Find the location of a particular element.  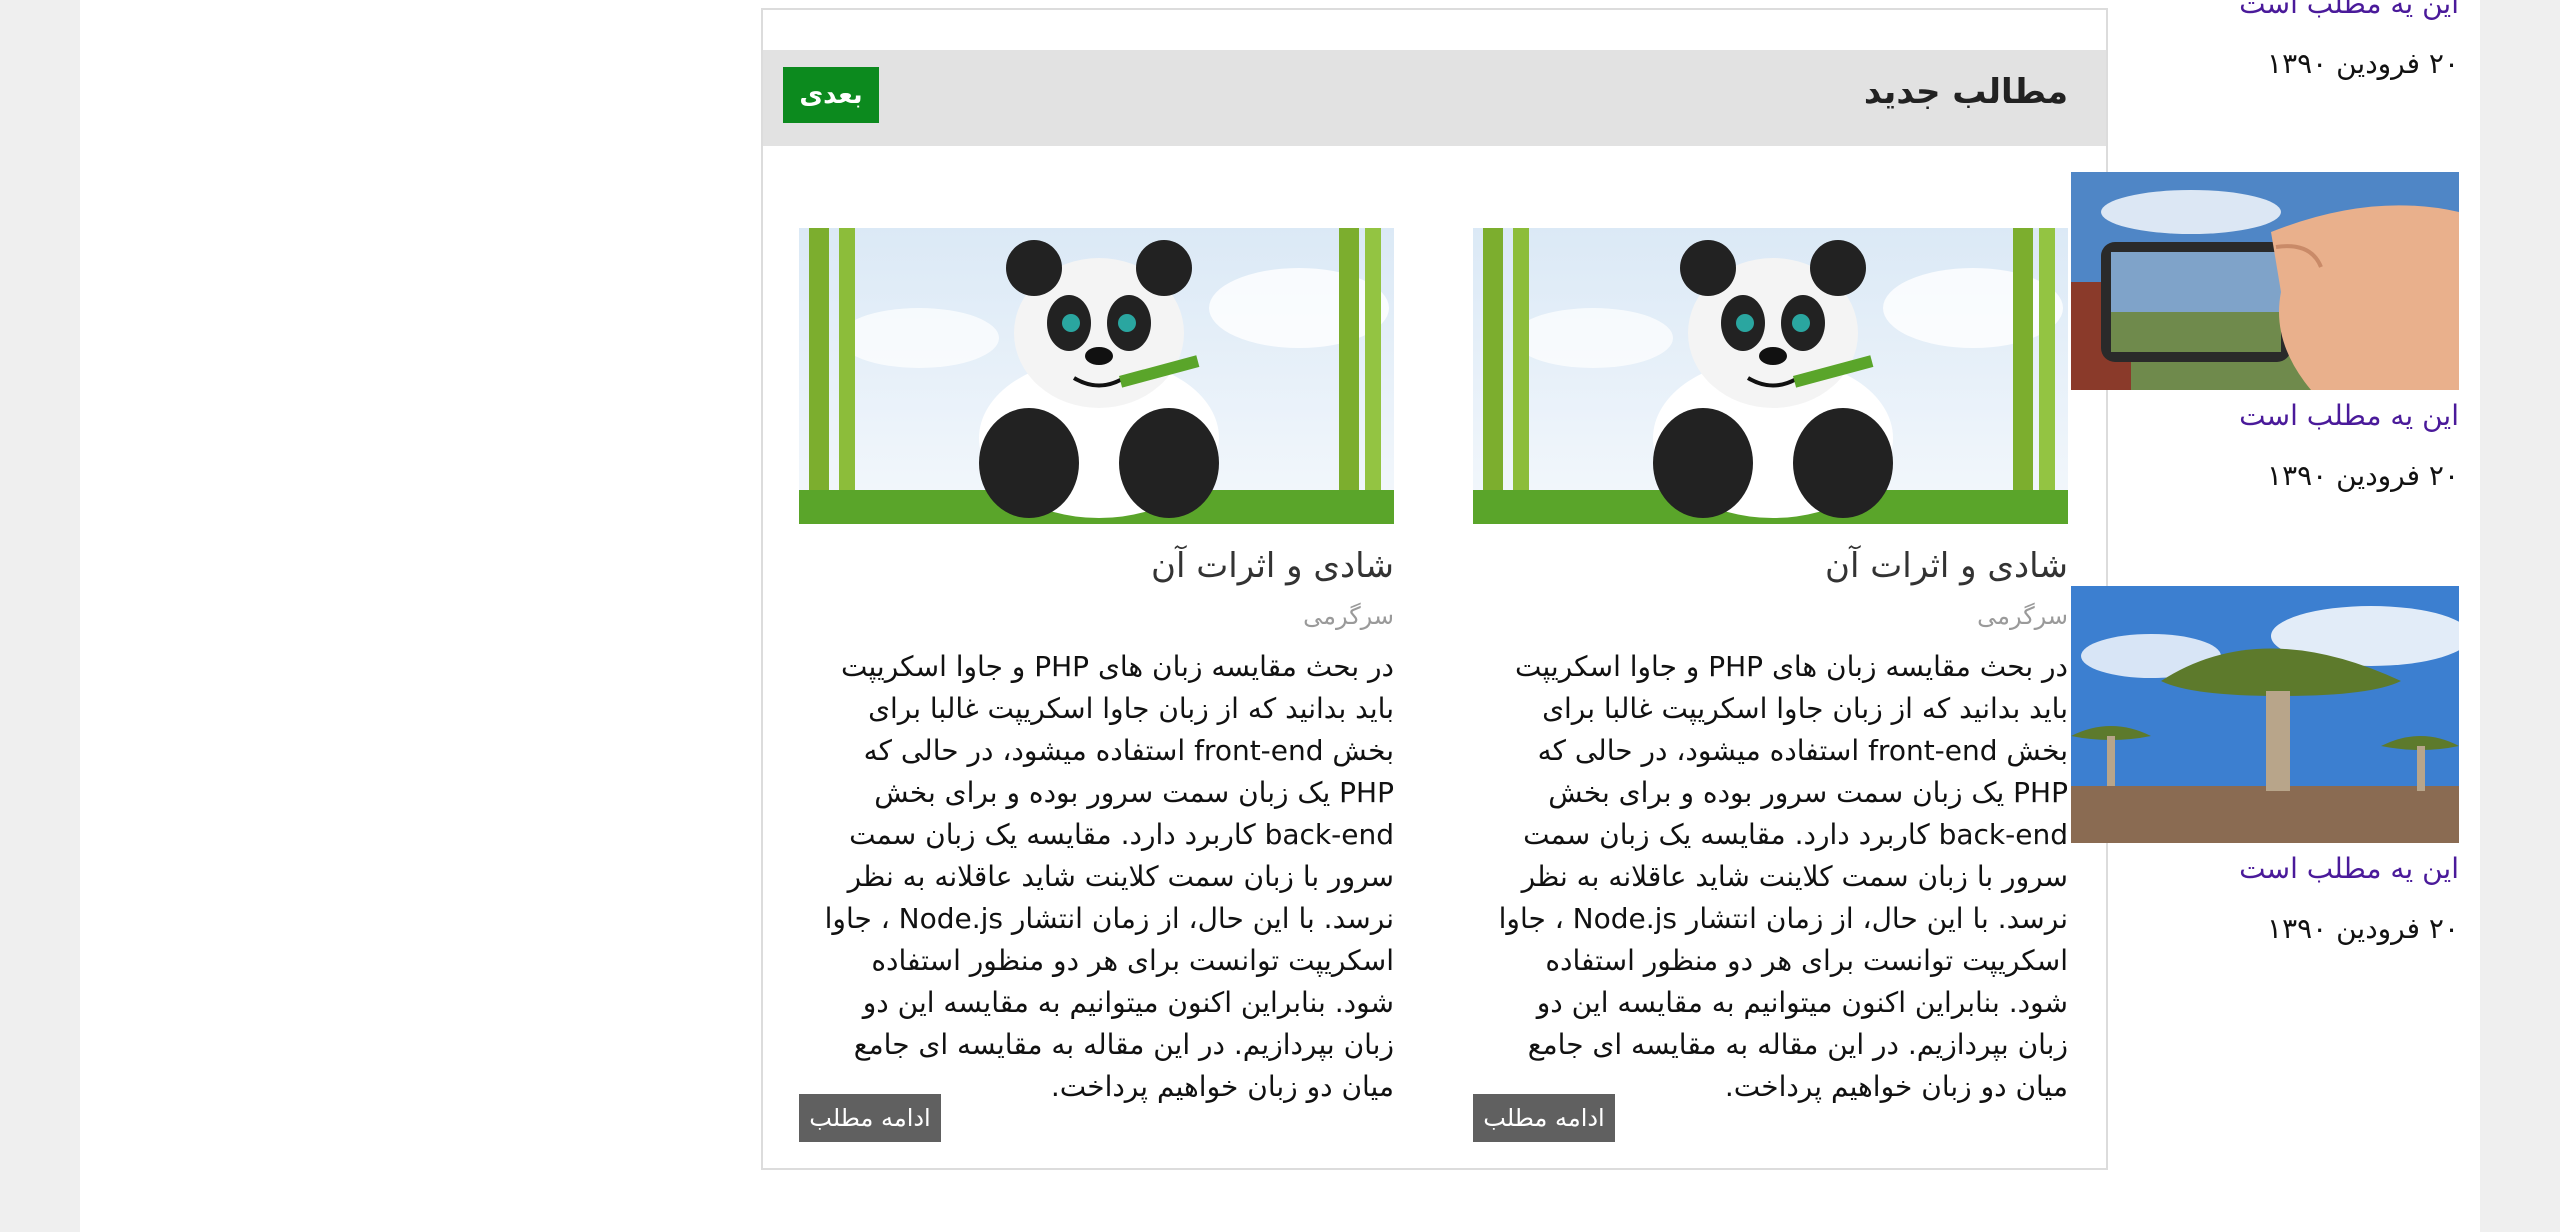

posts-header: مطالب جدید بعدی is located at coordinates (1434, 98).